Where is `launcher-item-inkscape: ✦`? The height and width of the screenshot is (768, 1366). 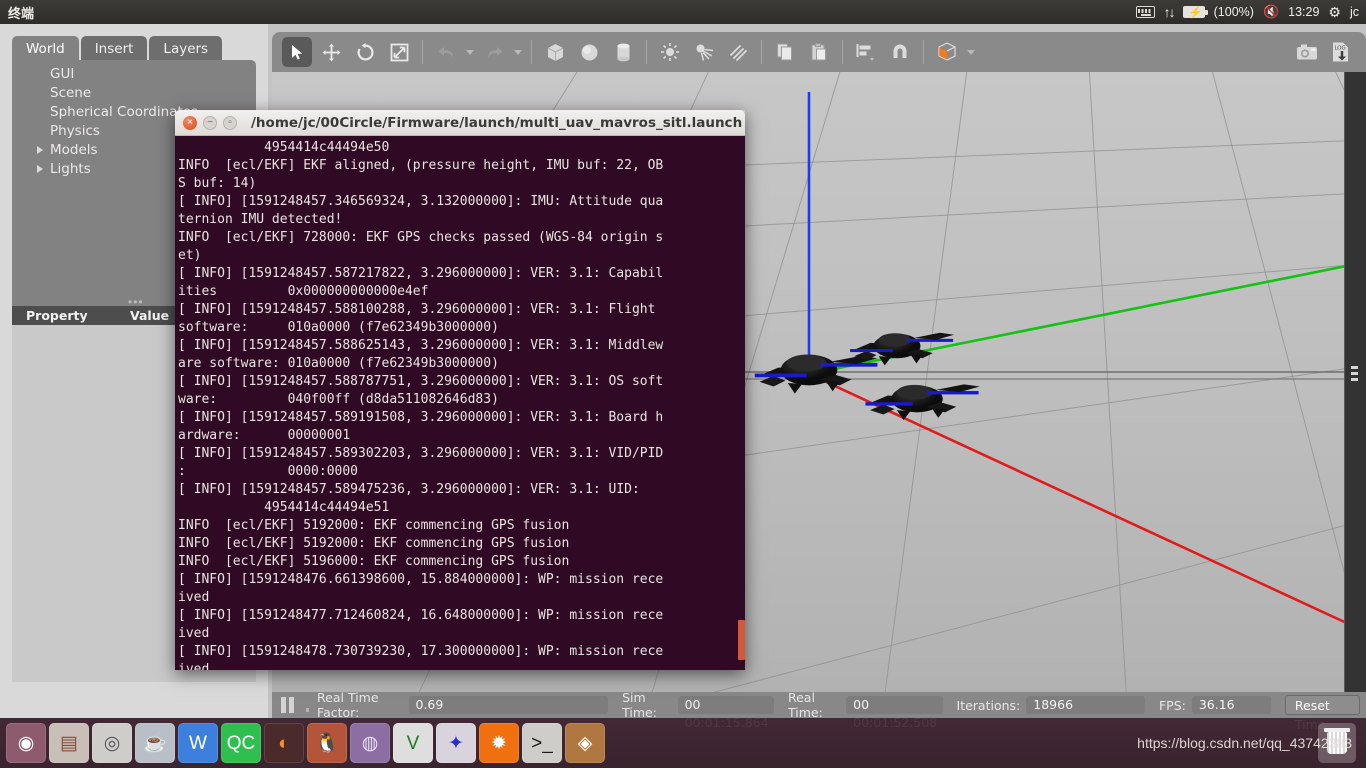
launcher-item-inkscape: ✦ is located at coordinates (456, 743).